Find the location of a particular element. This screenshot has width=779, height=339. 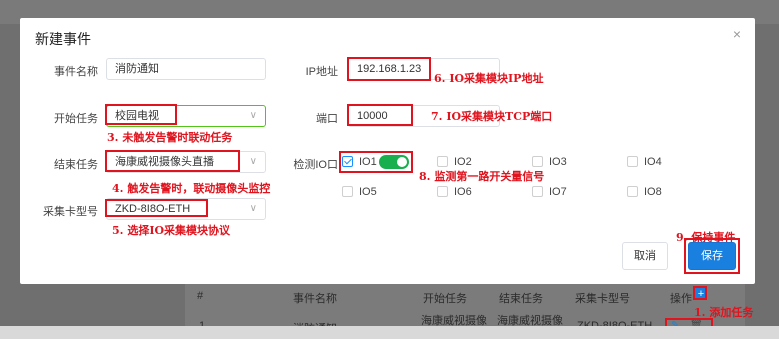

io-label: 检测IO口 is located at coordinates (315, 165).